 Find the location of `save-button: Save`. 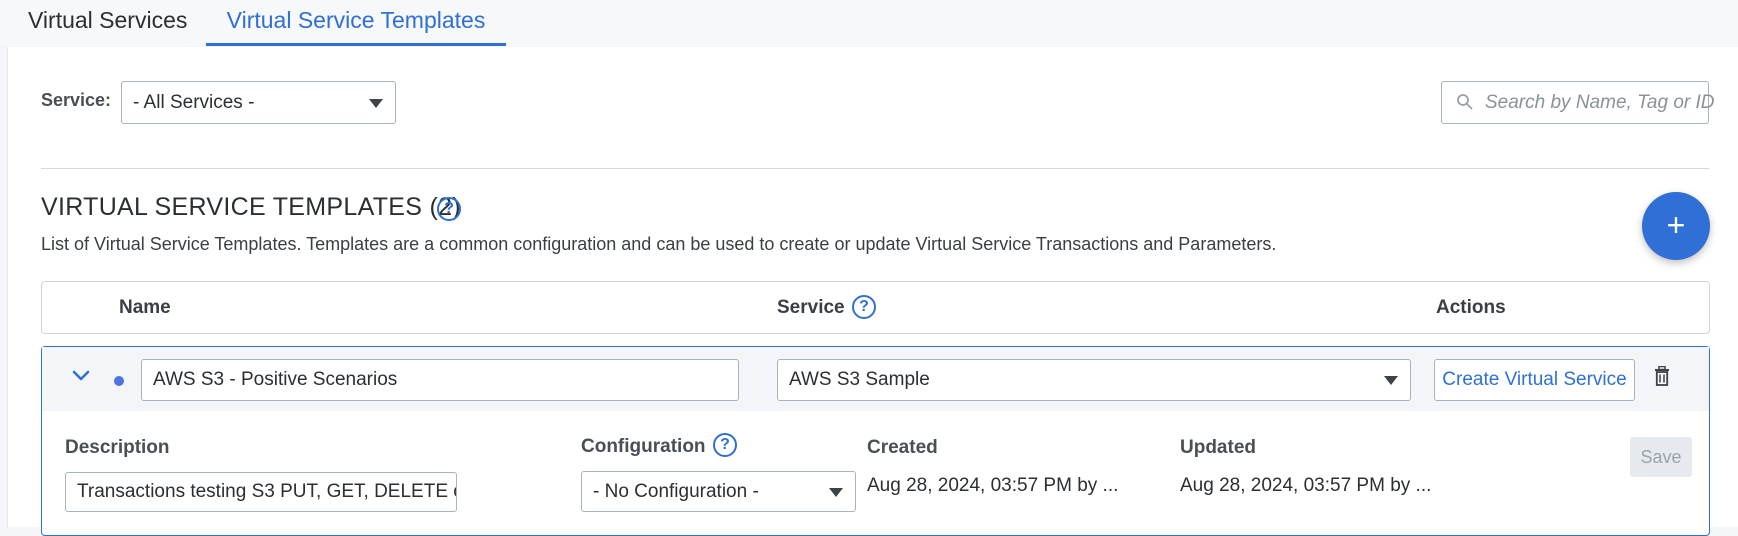

save-button: Save is located at coordinates (1661, 457).